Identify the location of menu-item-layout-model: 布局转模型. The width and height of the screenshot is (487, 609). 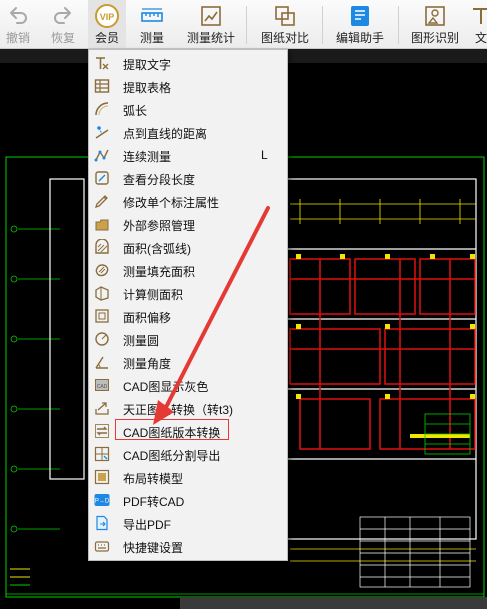
(188, 477).